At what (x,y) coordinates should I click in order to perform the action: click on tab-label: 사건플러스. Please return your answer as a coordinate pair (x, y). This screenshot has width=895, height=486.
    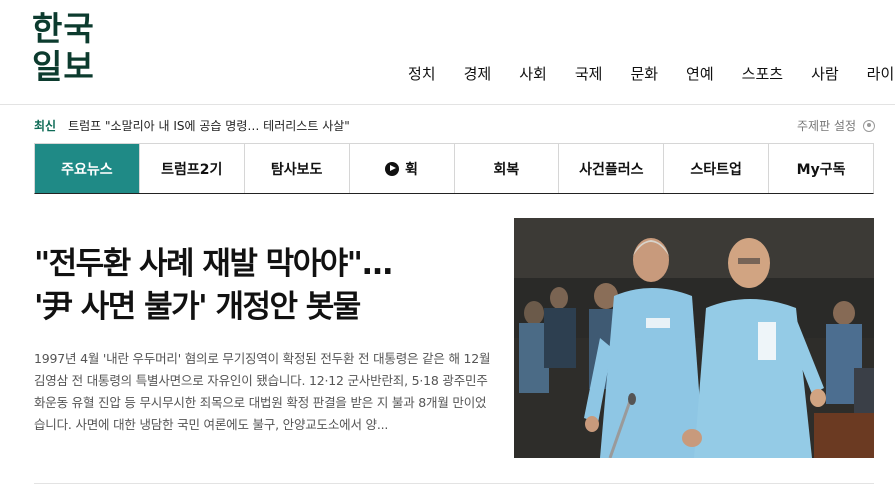
    Looking at the image, I should click on (611, 169).